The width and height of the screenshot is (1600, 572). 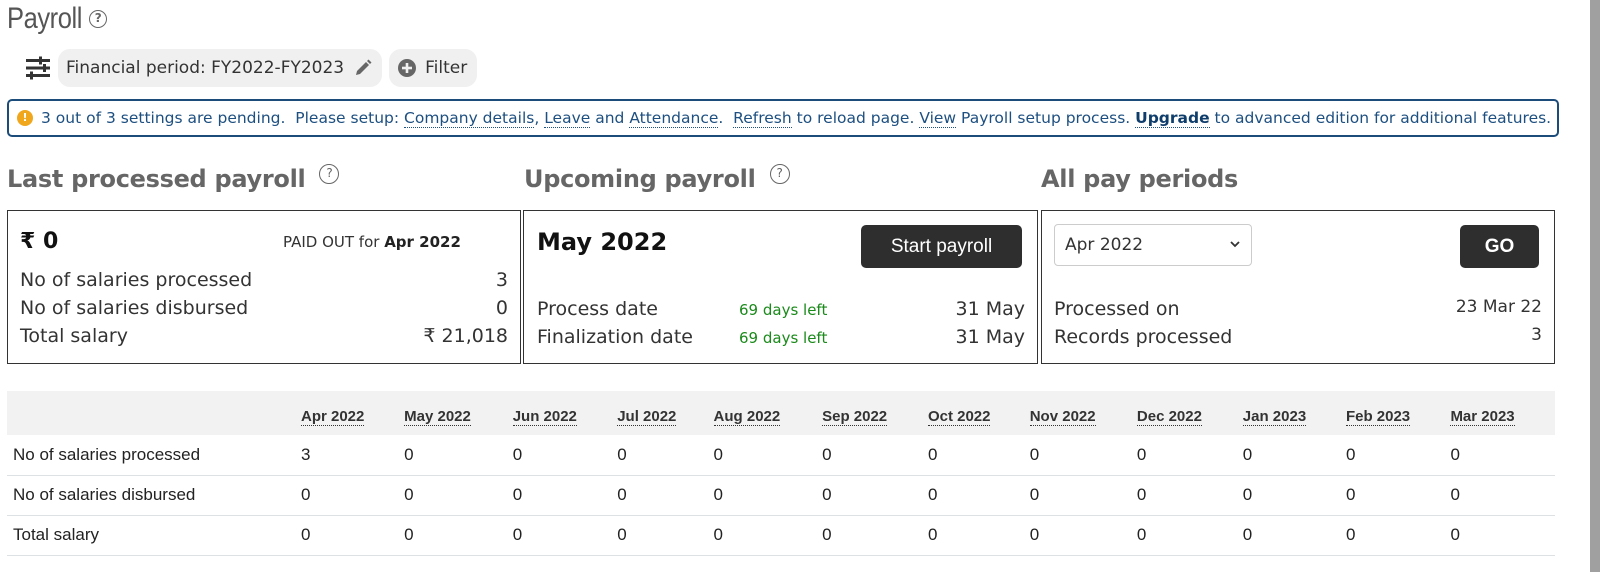 I want to click on view-setup-link: View, so click(x=938, y=118).